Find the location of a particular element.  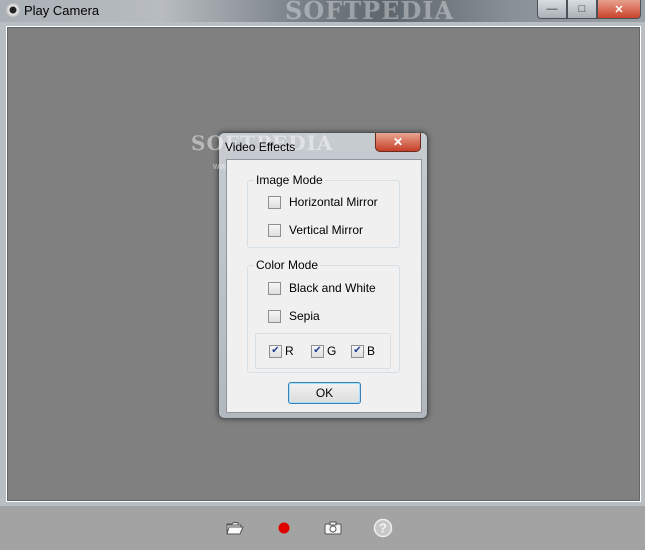

rgb-channel-box: ✔ R ✔ G ✔ B is located at coordinates (323, 351).